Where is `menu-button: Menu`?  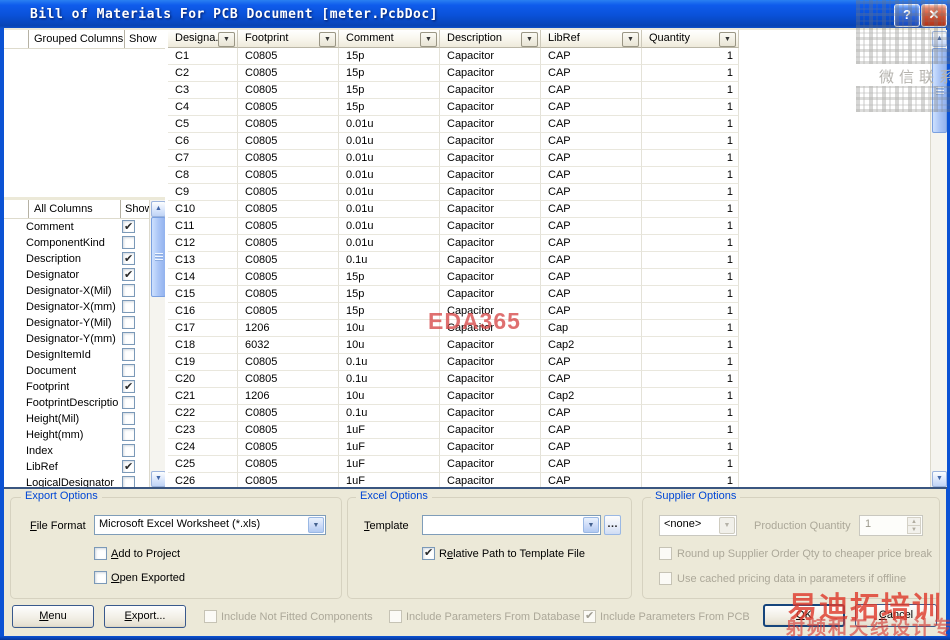 menu-button: Menu is located at coordinates (53, 616).